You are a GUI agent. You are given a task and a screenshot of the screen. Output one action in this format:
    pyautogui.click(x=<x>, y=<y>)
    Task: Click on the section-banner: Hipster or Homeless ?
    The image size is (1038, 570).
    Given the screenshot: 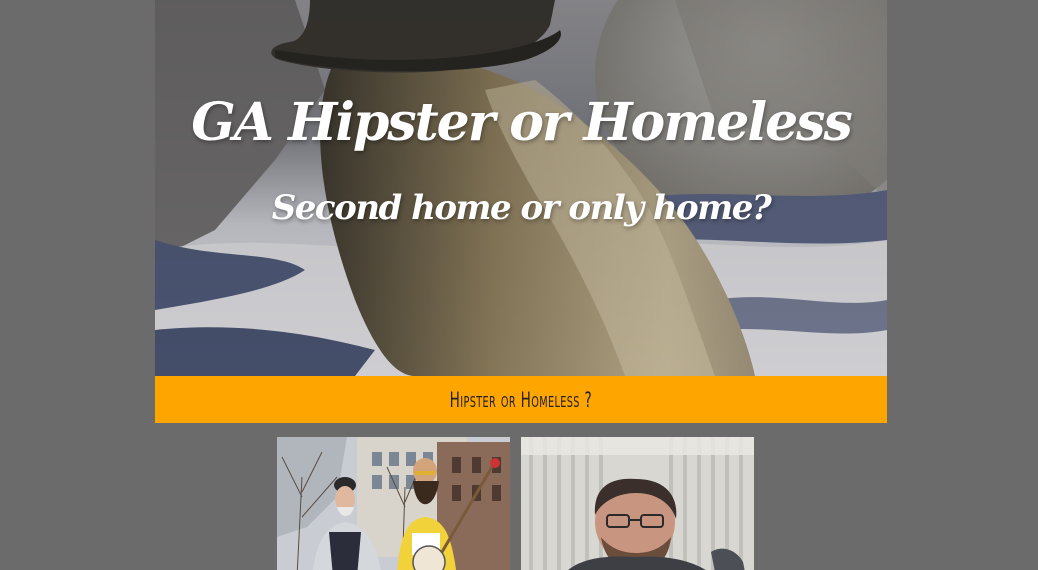 What is the action you would take?
    pyautogui.click(x=521, y=399)
    